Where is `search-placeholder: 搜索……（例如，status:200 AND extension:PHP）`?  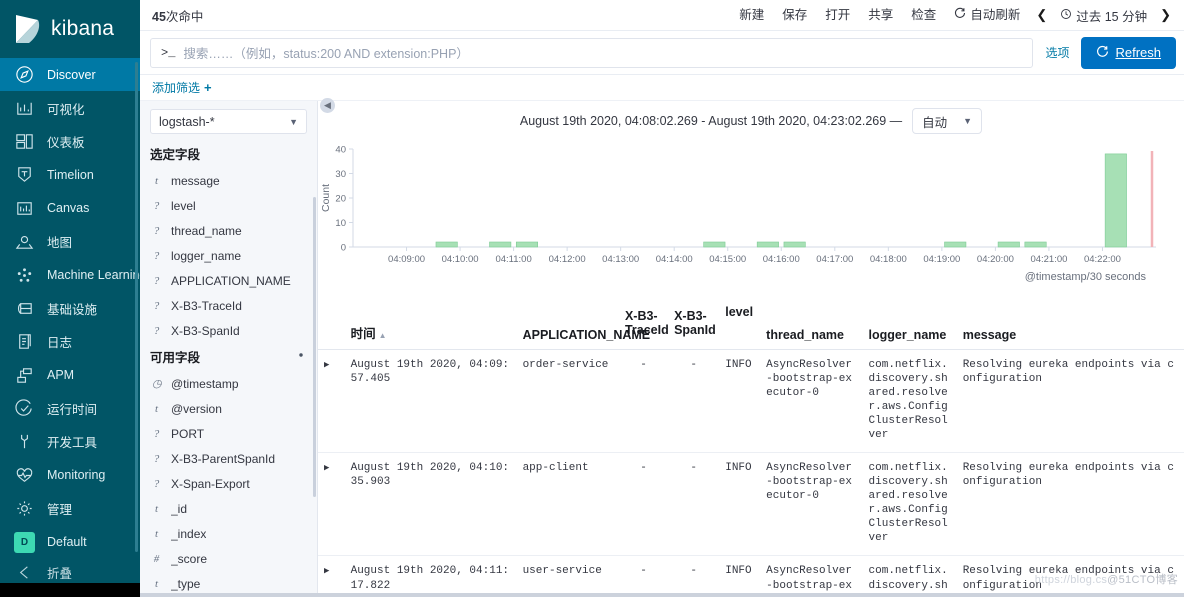
search-placeholder: 搜索……（例如，status:200 AND extension:PHP） is located at coordinates (326, 54).